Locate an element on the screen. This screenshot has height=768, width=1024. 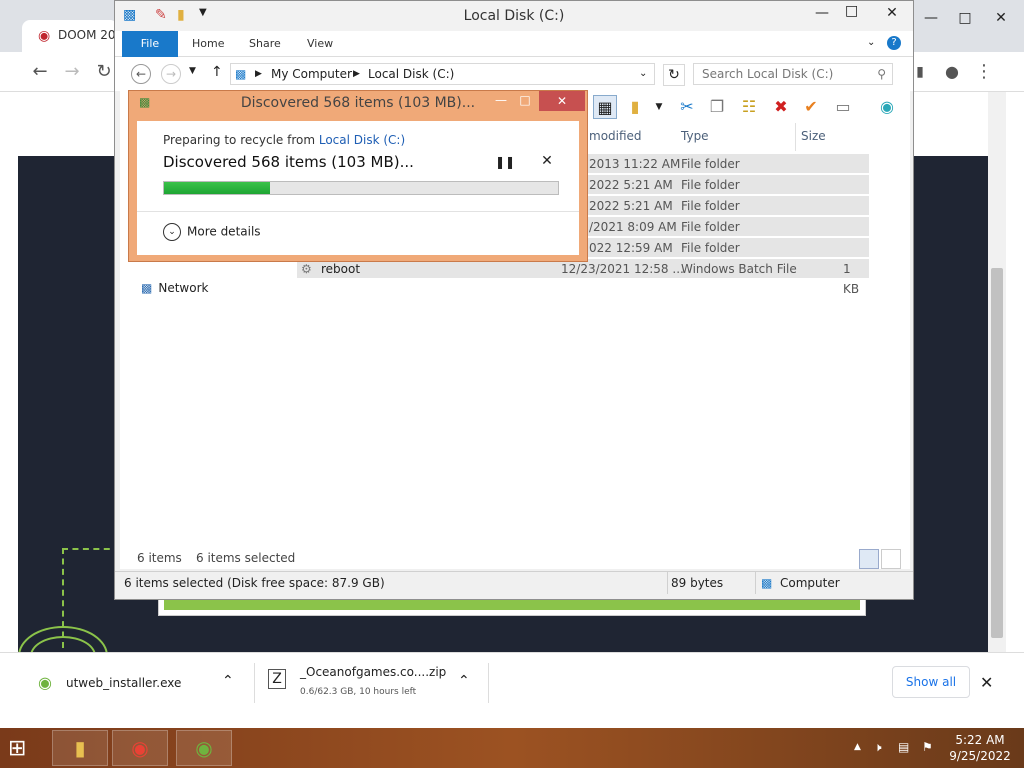
search-input: Search Local Disk (C:) ⚲ is located at coordinates (793, 74).